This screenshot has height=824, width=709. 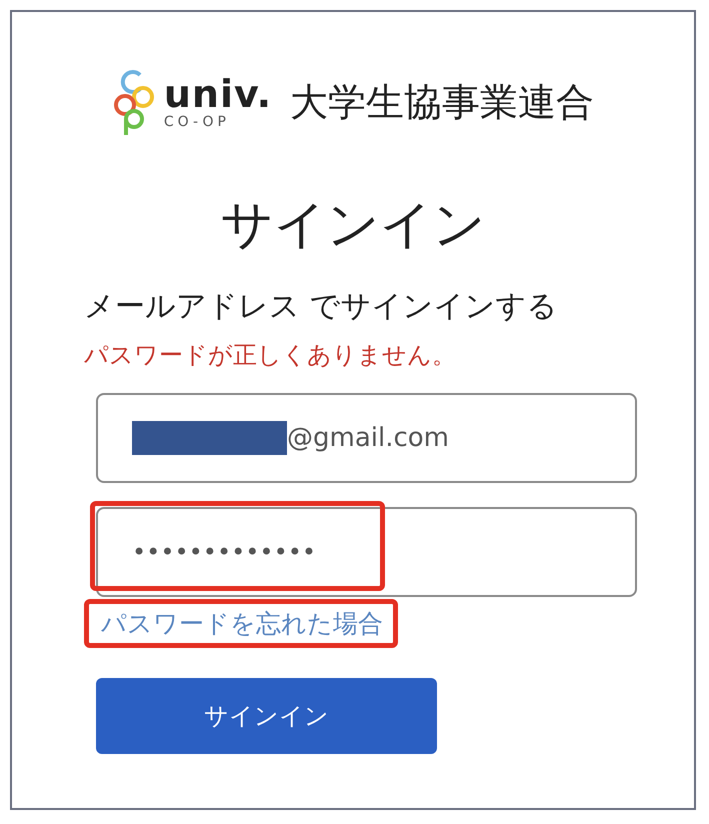 I want to click on coop-logo-icon, so click(x=134, y=102).